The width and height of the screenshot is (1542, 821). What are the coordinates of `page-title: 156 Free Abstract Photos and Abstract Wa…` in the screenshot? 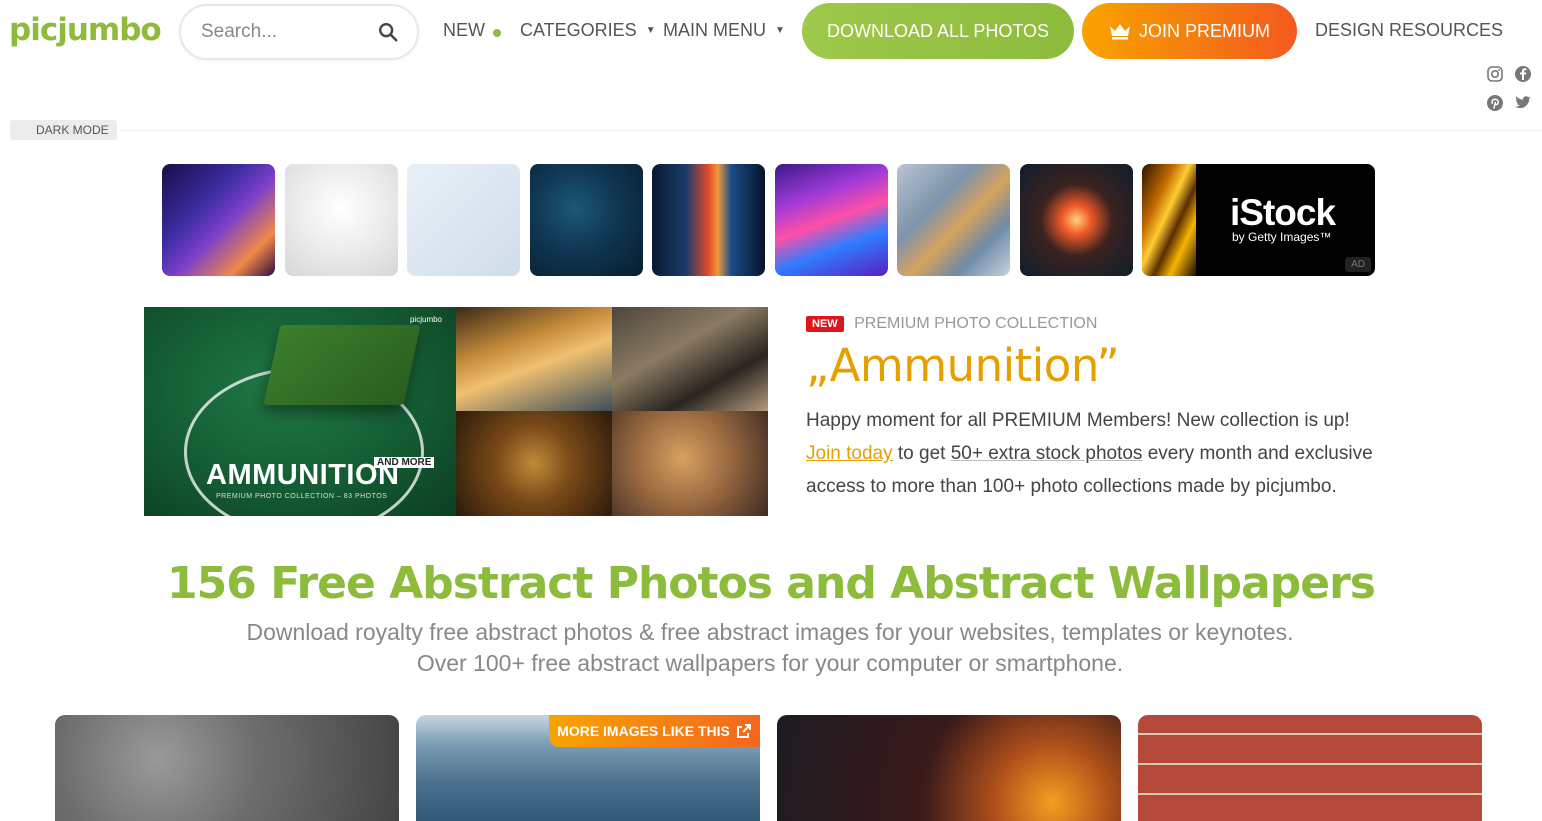 It's located at (771, 583).